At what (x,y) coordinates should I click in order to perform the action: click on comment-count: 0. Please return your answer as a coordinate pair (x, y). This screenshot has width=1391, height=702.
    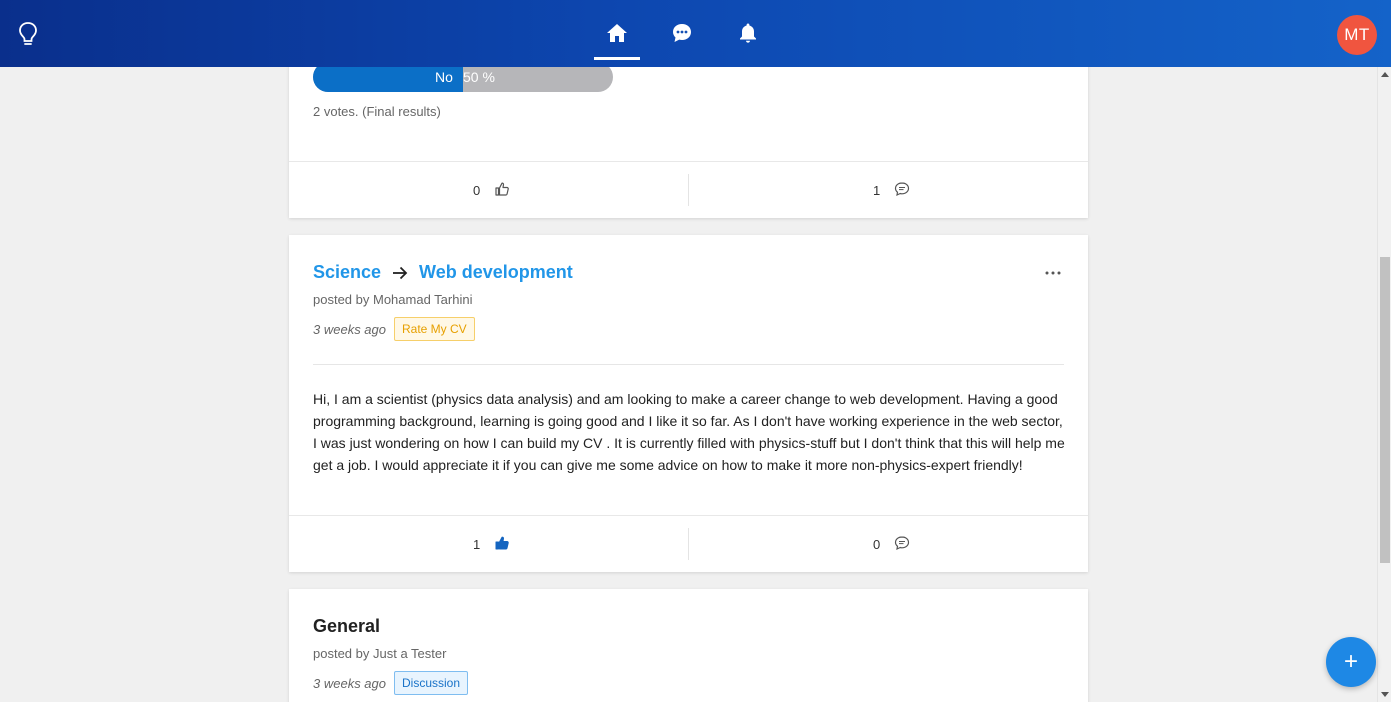
    Looking at the image, I should click on (877, 544).